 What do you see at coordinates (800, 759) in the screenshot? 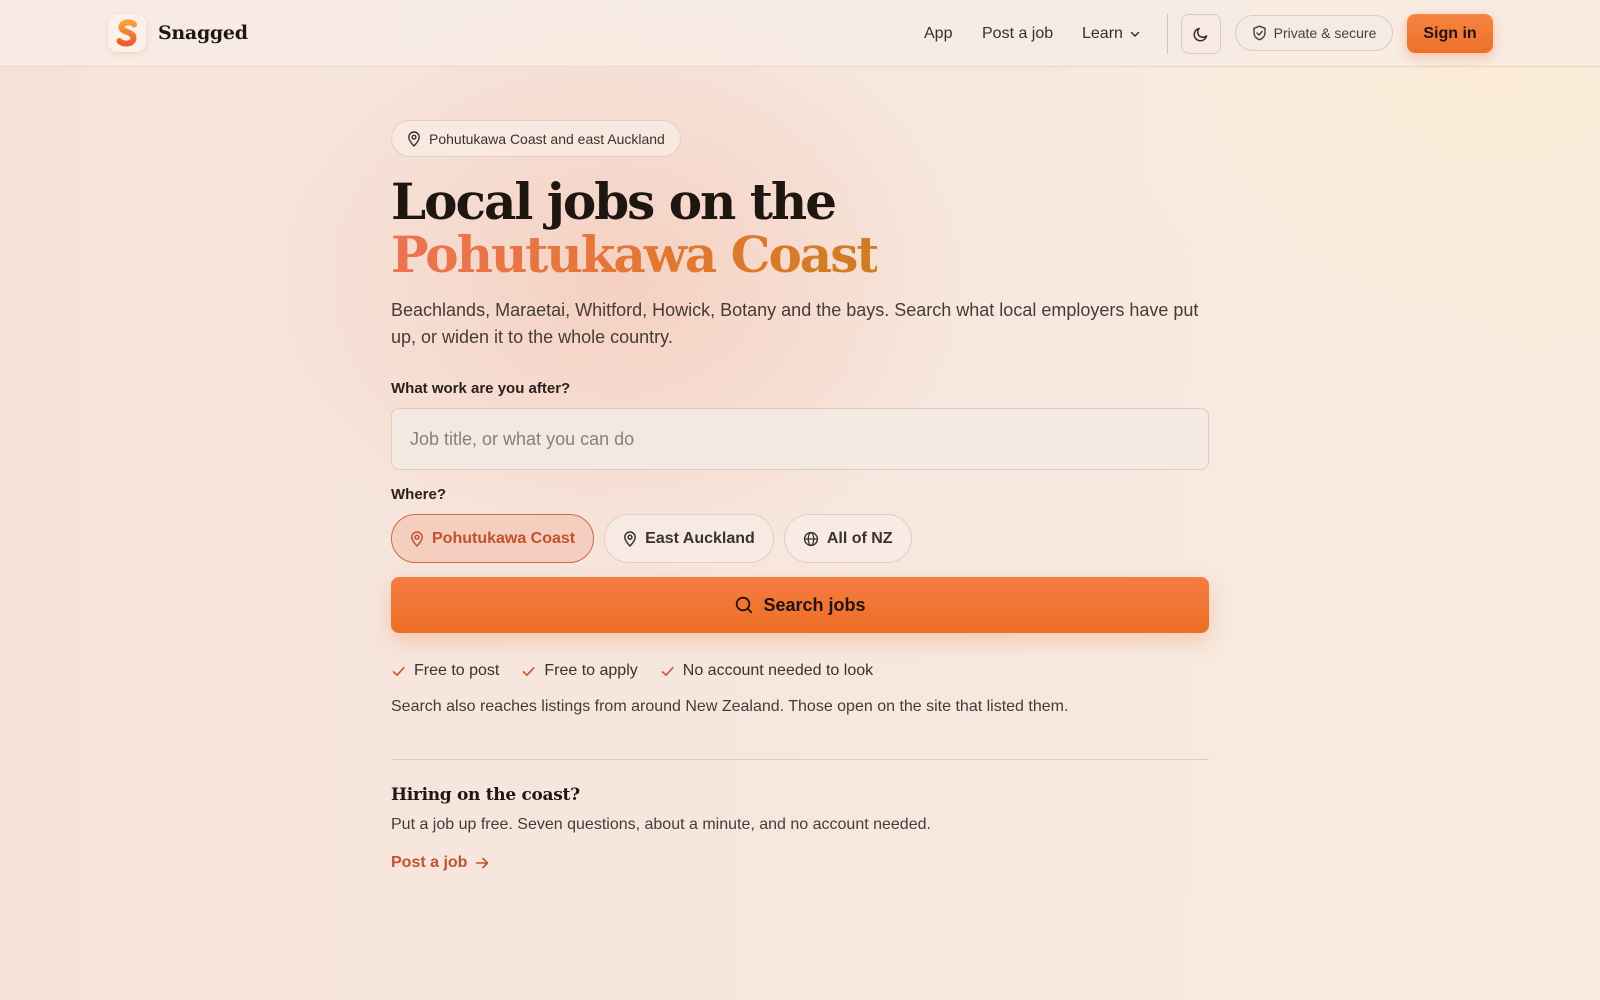
I see `section-divider` at bounding box center [800, 759].